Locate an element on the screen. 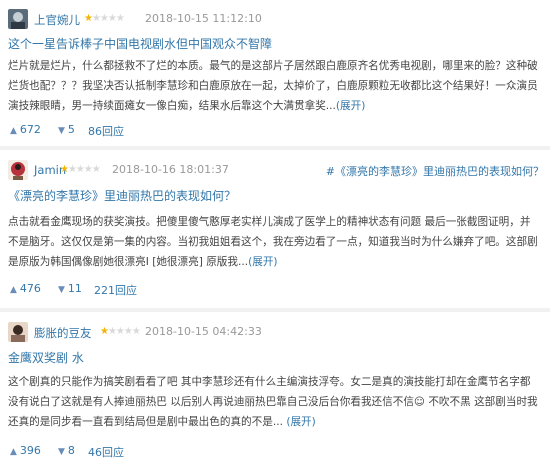  replies-link: 46回应 is located at coordinates (106, 452).